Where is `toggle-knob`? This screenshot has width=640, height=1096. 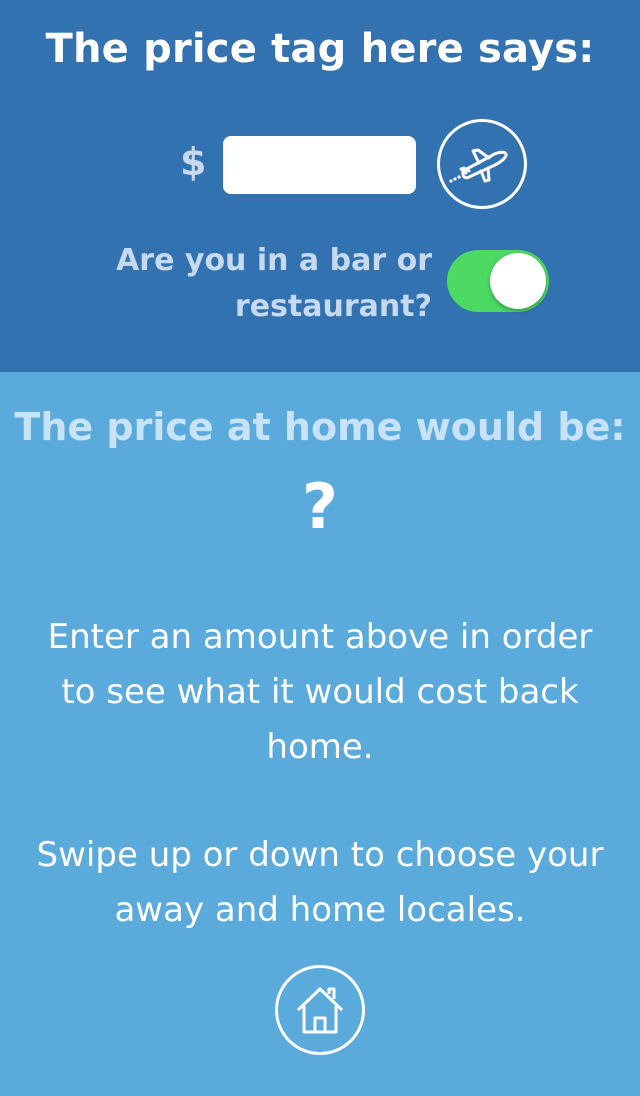 toggle-knob is located at coordinates (518, 281).